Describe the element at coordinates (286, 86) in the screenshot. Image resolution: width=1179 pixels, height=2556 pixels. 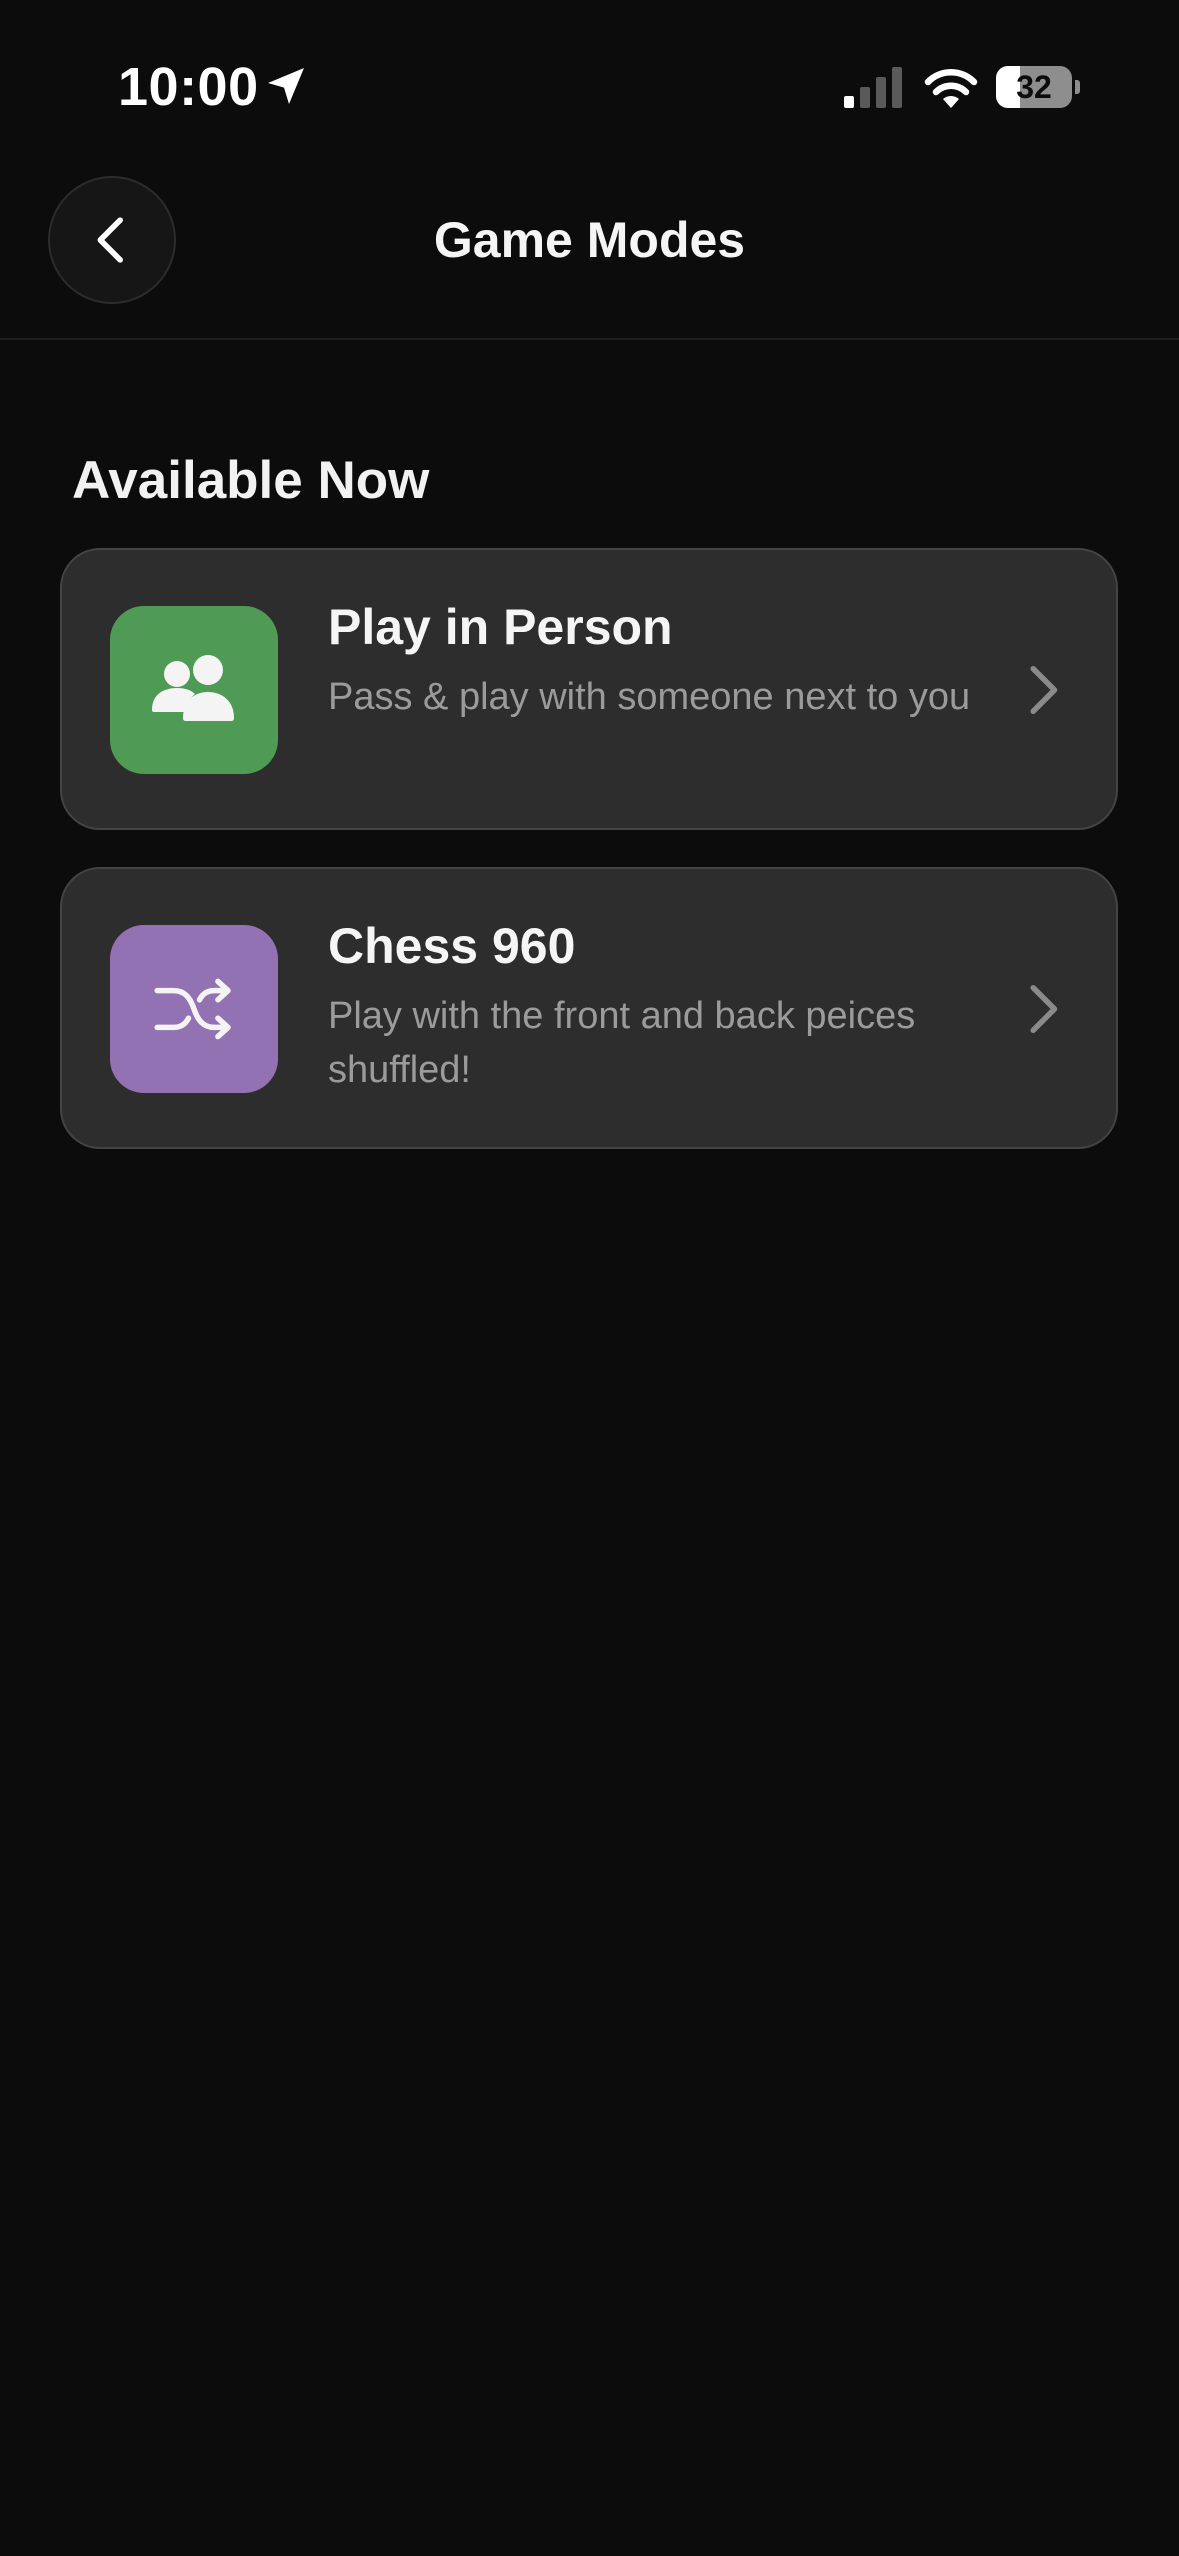
I see `location-arrow-icon` at that location.